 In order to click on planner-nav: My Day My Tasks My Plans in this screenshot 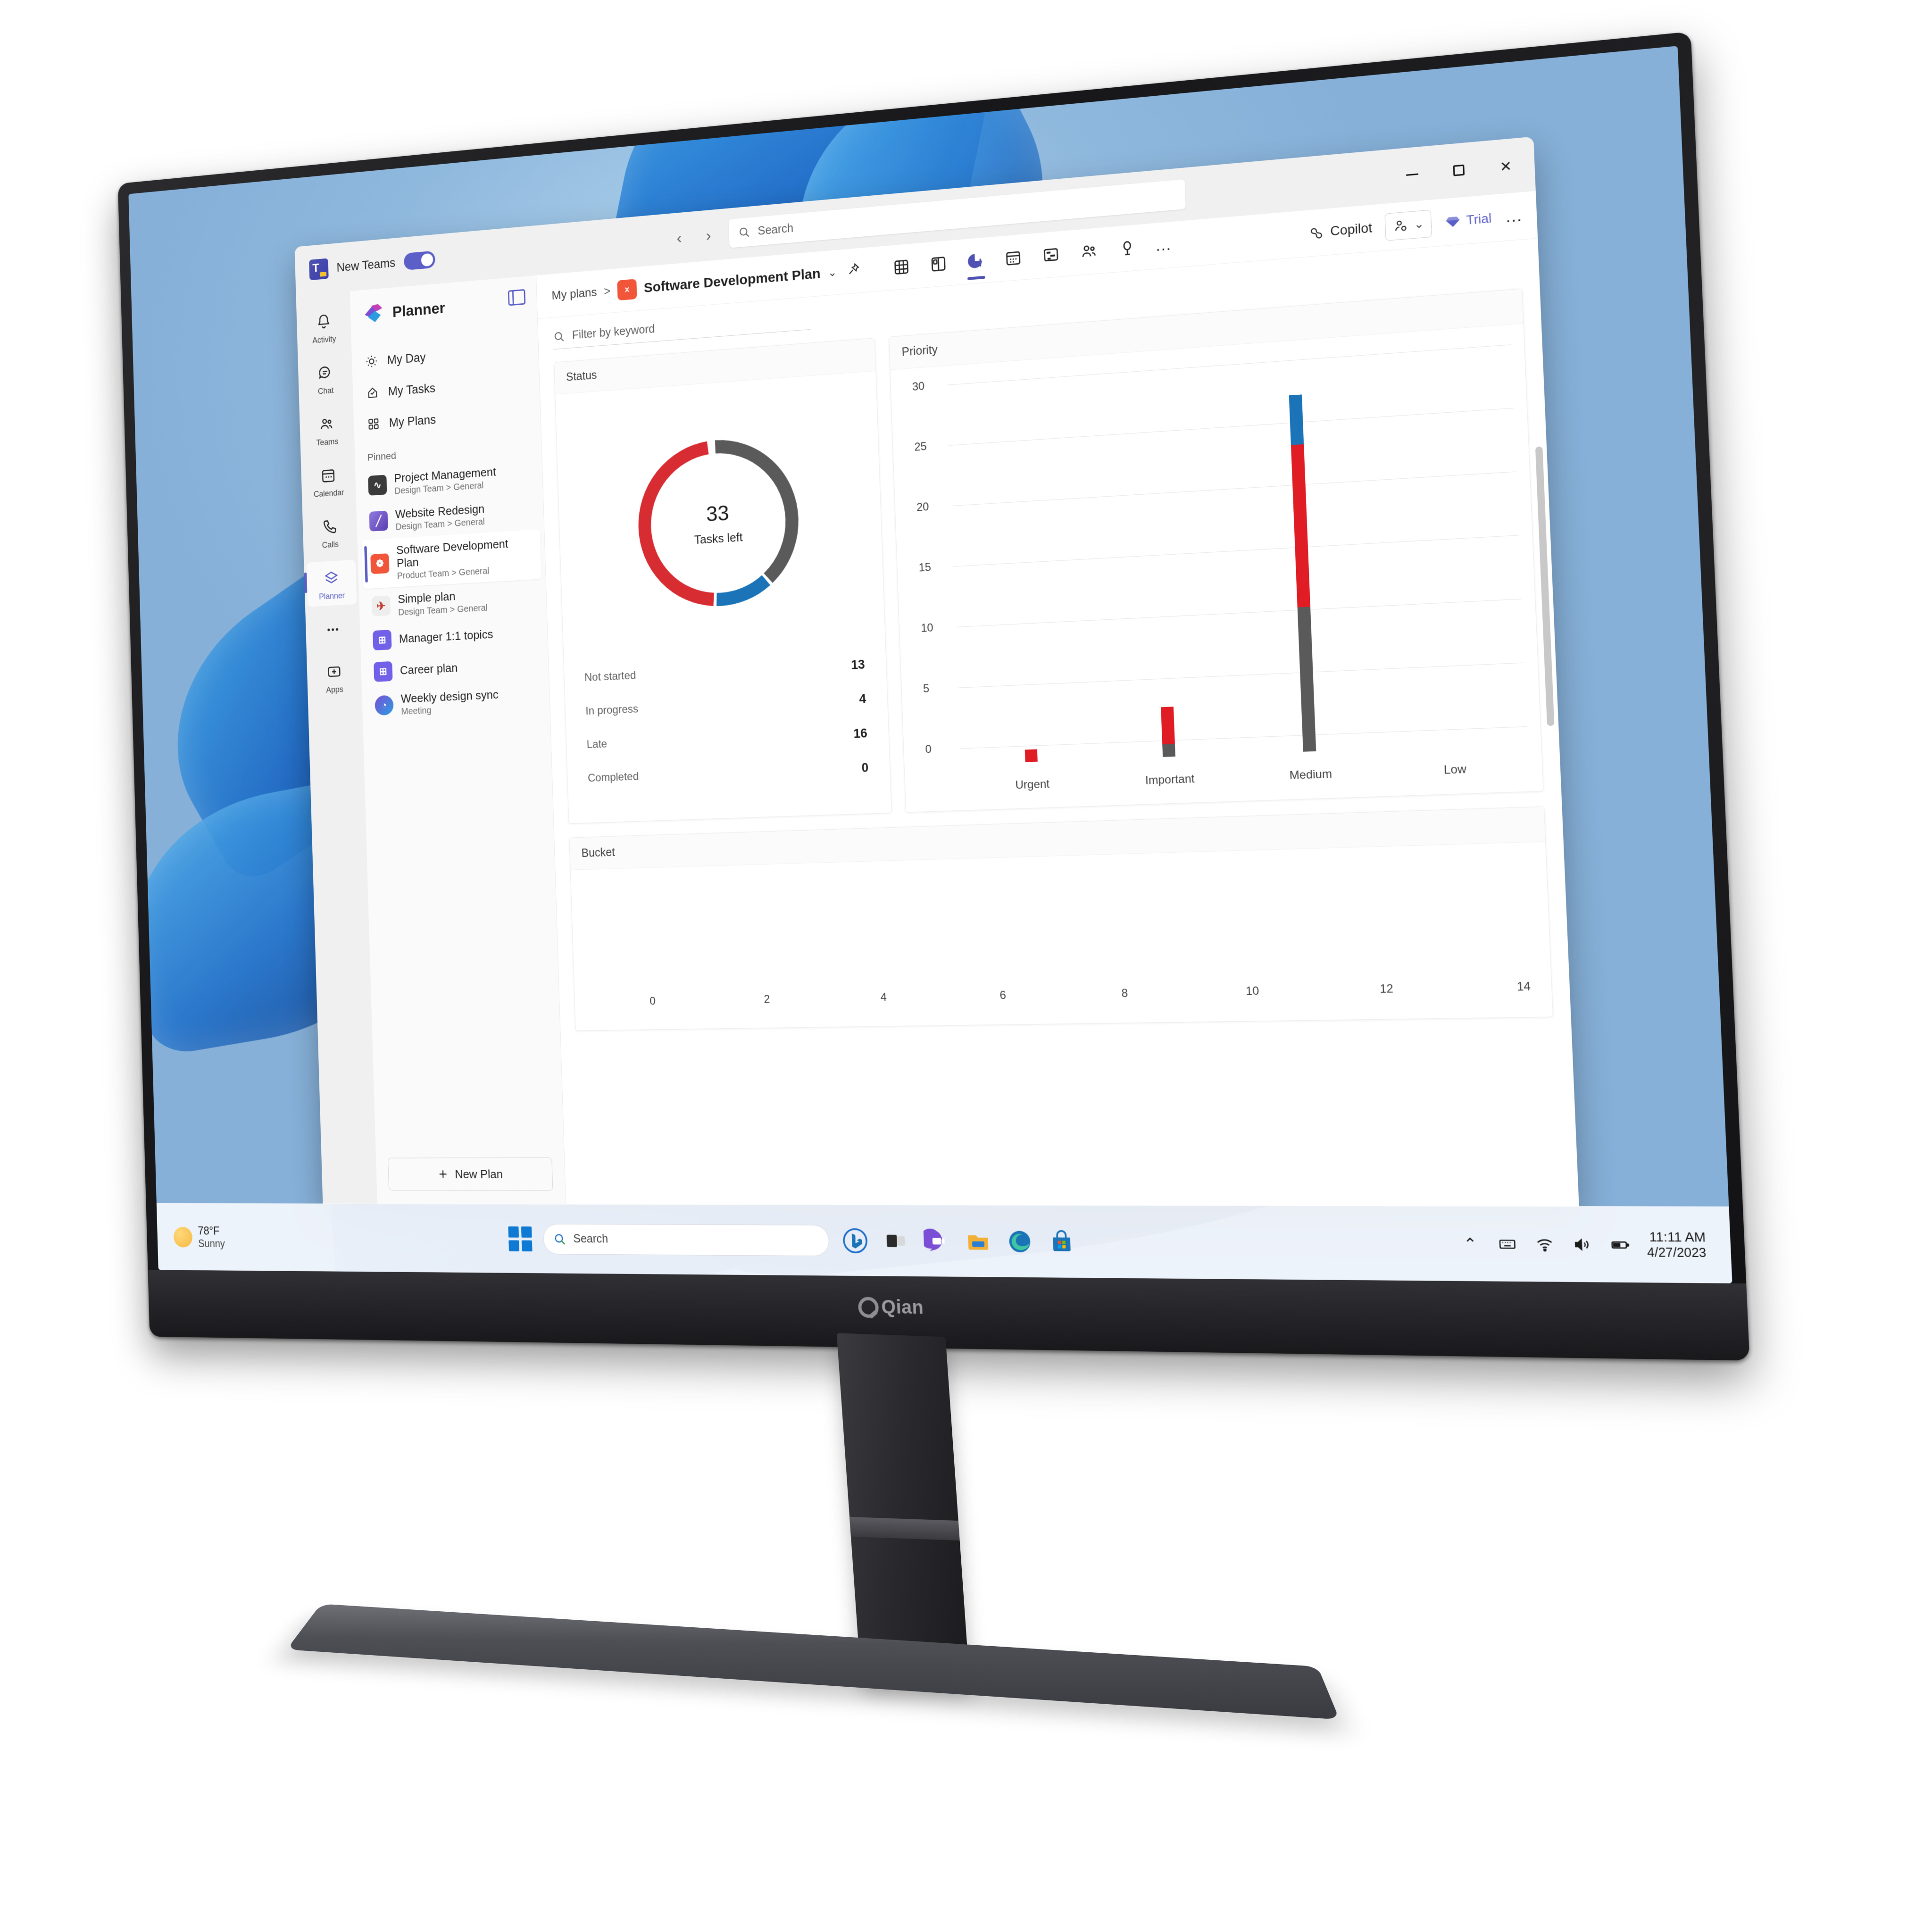, I will do `click(446, 387)`.